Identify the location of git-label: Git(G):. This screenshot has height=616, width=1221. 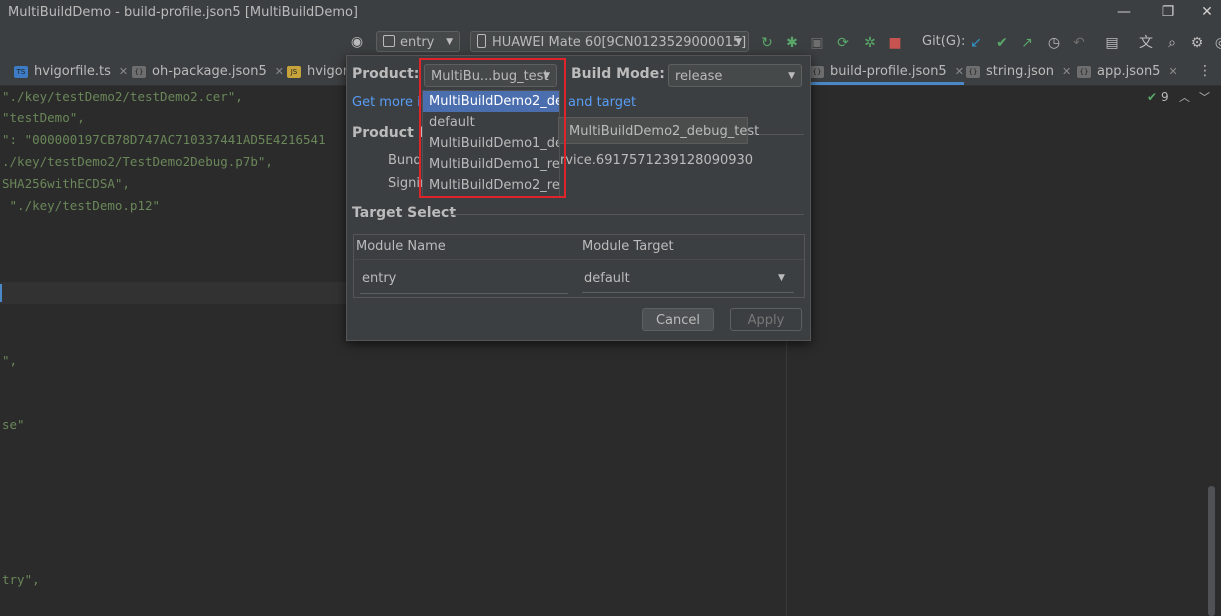
(944, 41).